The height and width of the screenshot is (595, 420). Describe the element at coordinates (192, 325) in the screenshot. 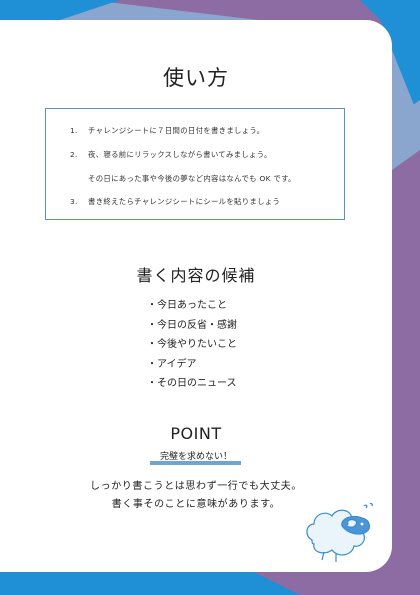

I see `list-item: ・今日の反省・感謝` at that location.